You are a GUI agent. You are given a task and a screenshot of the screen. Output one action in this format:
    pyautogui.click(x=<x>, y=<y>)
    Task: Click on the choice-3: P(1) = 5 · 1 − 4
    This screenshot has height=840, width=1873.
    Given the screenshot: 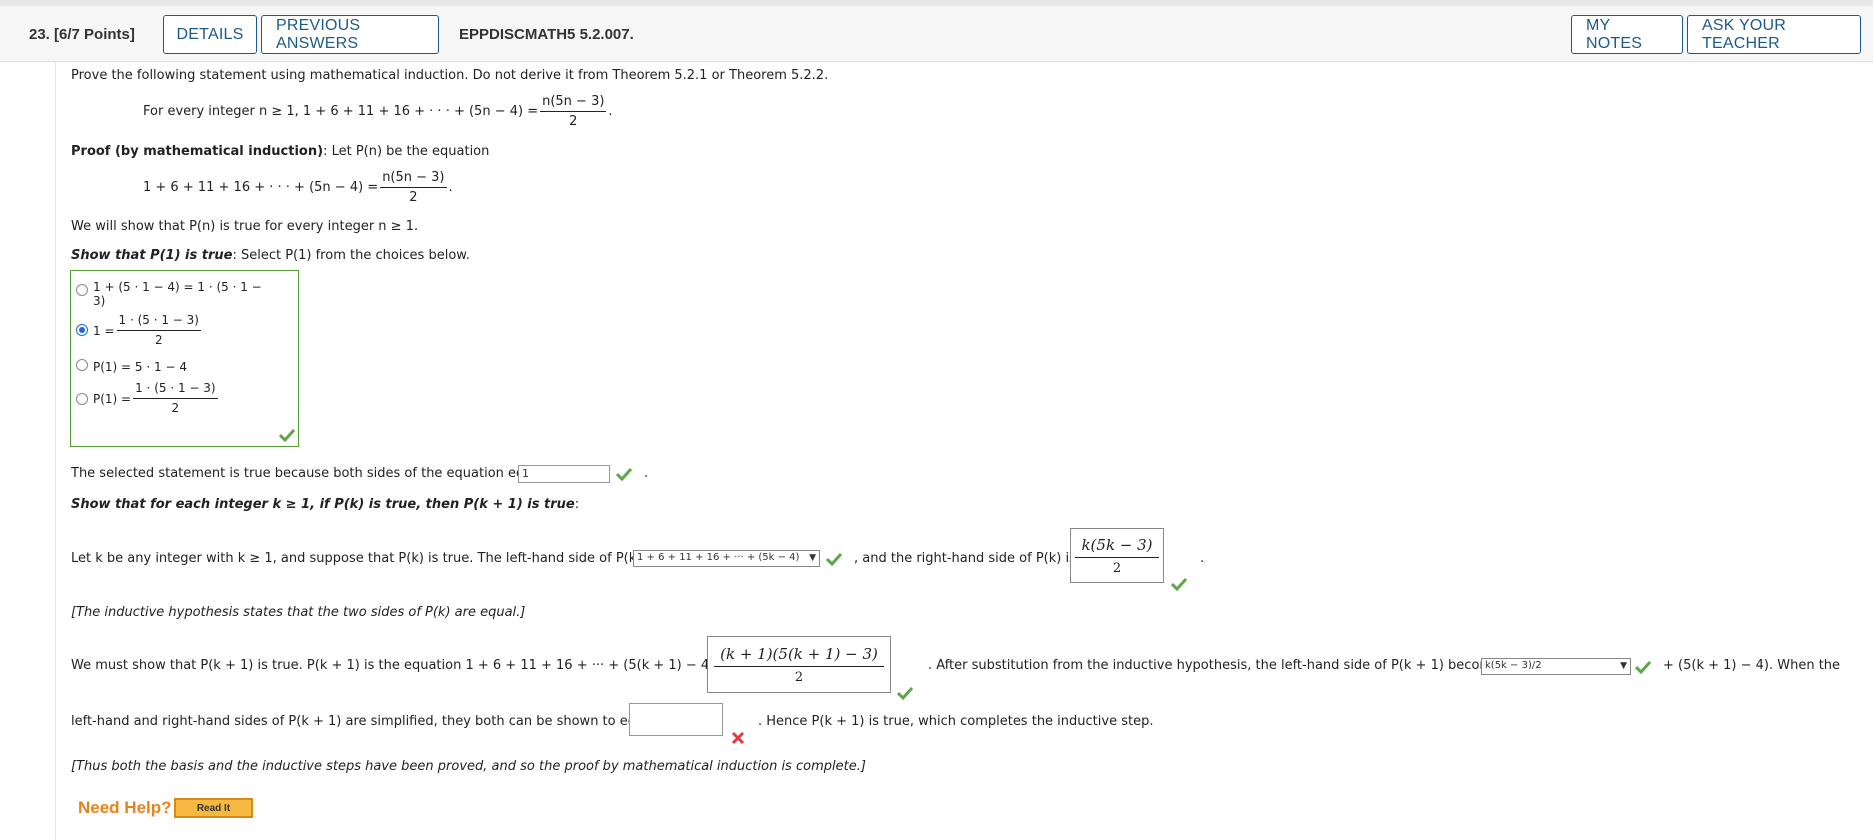 What is the action you would take?
    pyautogui.click(x=140, y=367)
    